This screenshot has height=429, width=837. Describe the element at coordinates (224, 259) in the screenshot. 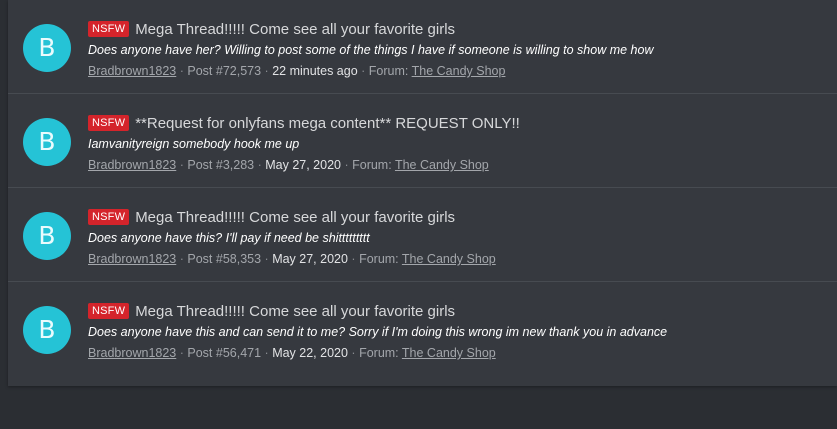

I see `post-number: Post #58,353` at that location.